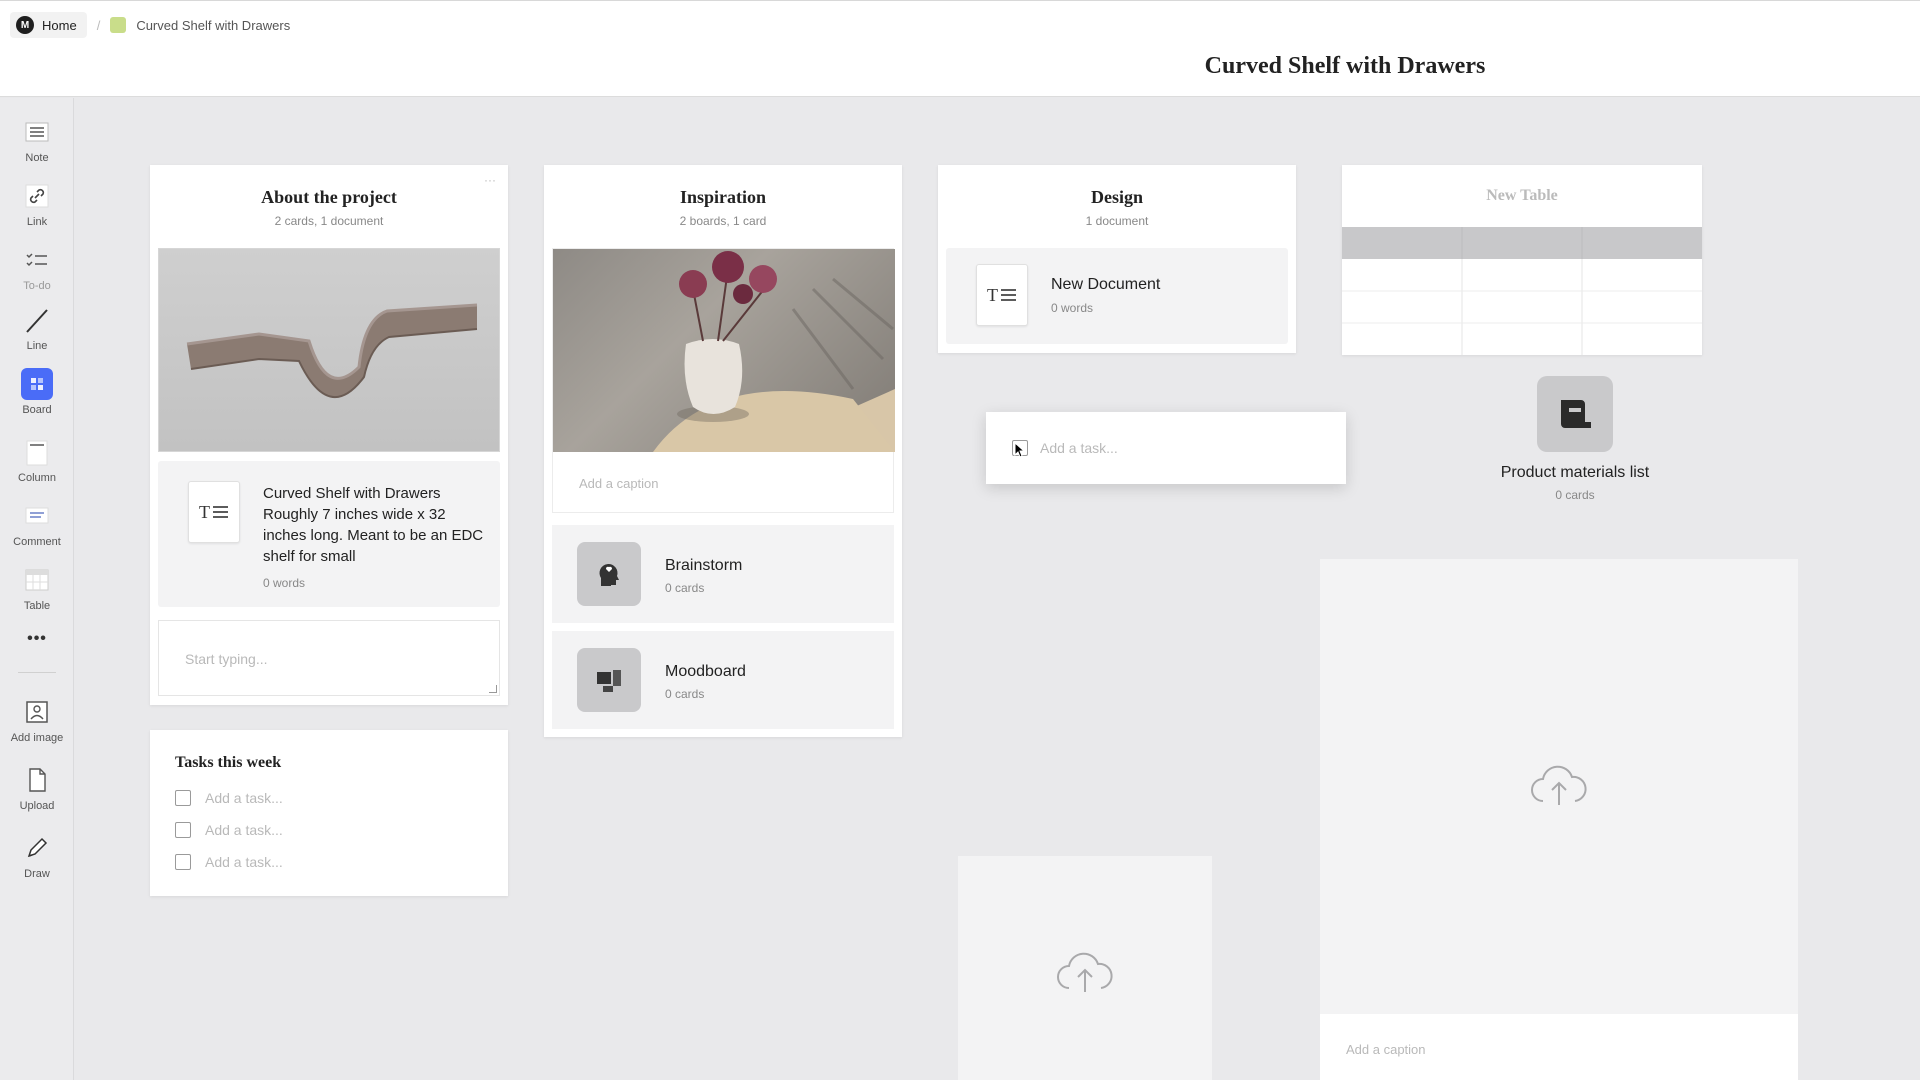 The image size is (1920, 1080). I want to click on tool-board: Board, so click(37, 392).